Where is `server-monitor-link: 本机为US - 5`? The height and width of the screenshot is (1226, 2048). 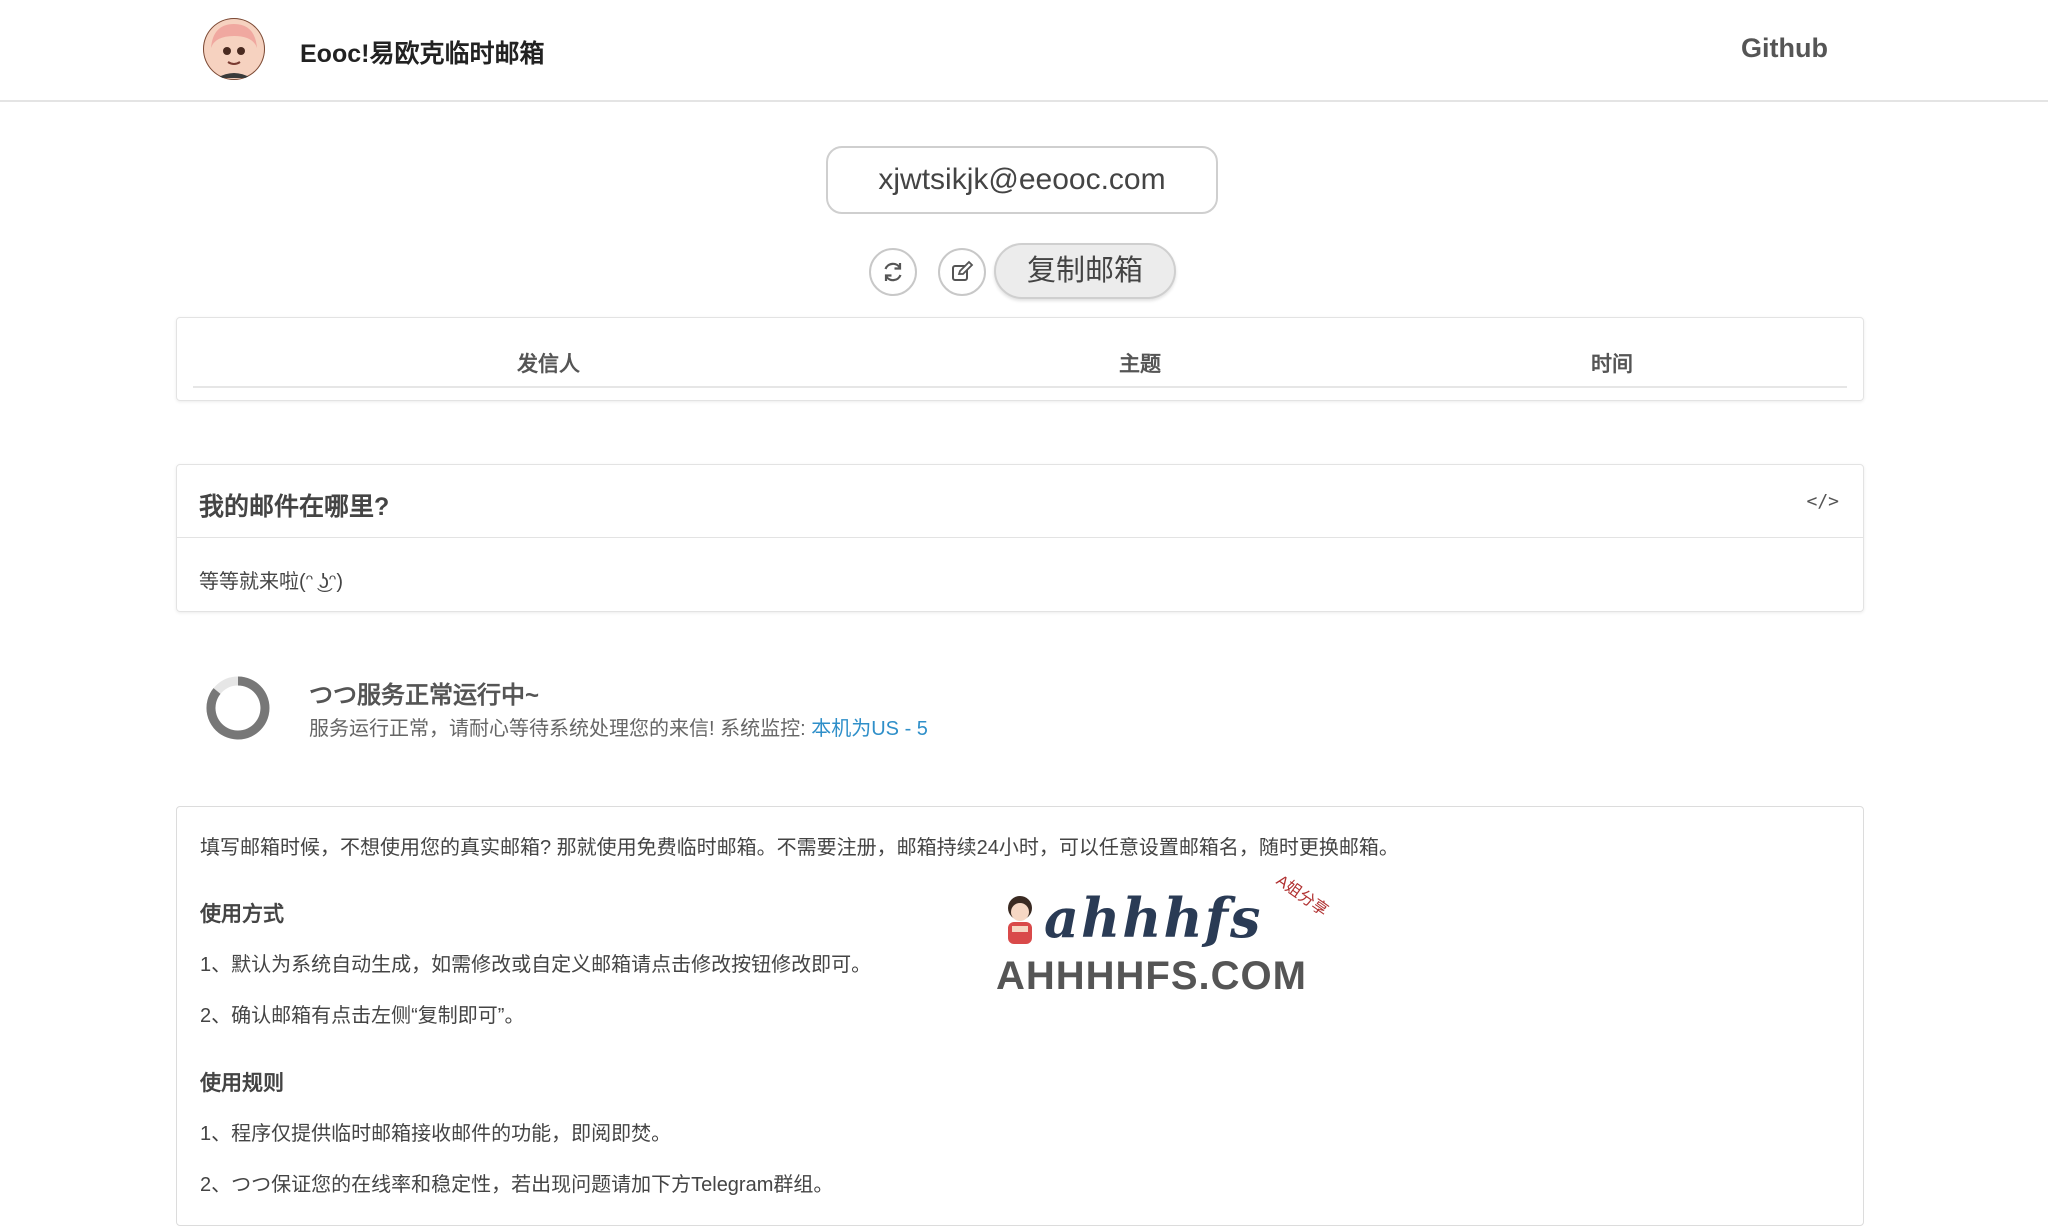
server-monitor-link: 本机为US - 5 is located at coordinates (869, 729).